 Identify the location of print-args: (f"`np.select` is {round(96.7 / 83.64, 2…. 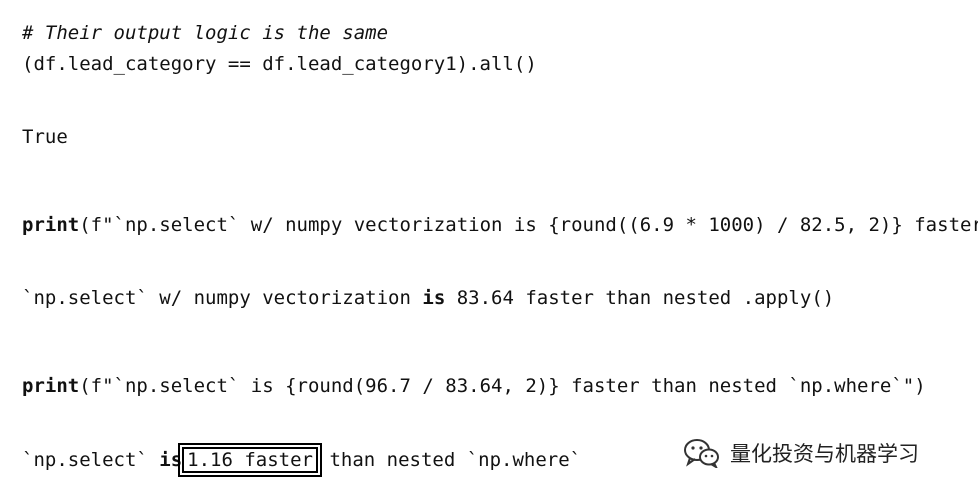
(502, 386).